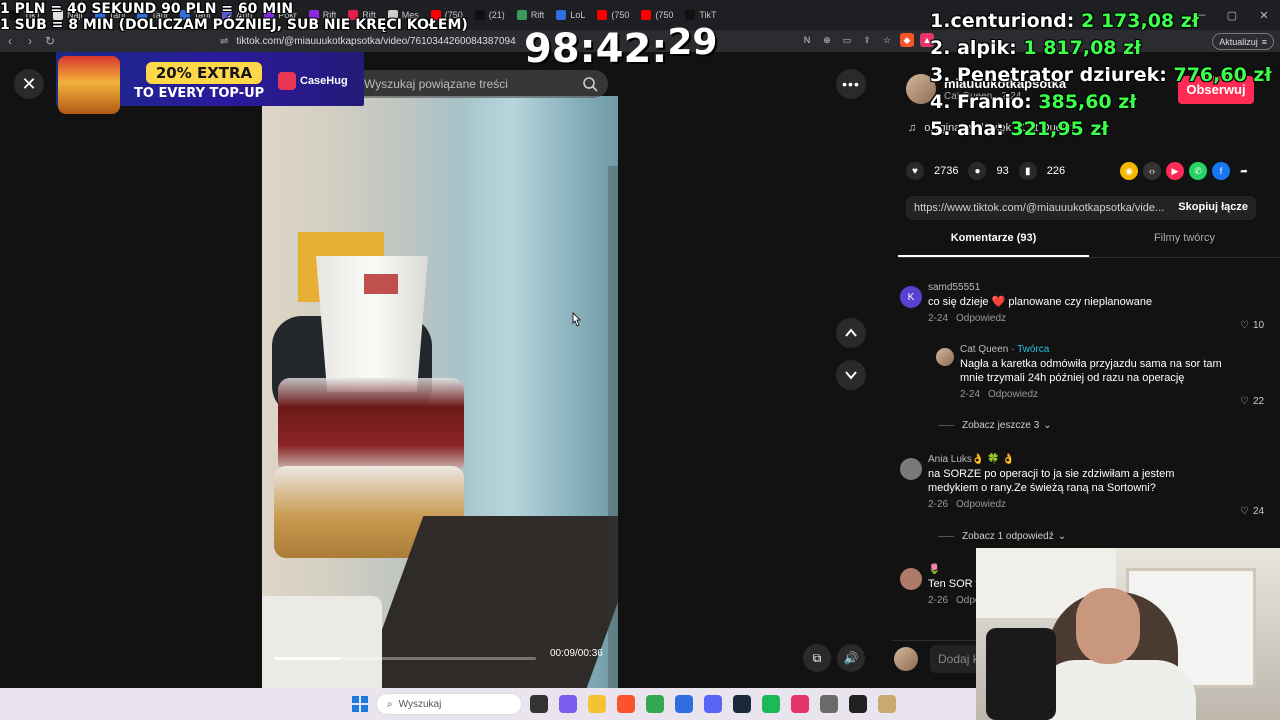  I want to click on casehug-promo-banner: 20% EXTRA TO EVERY TOP-UP CaseHug, so click(210, 83).